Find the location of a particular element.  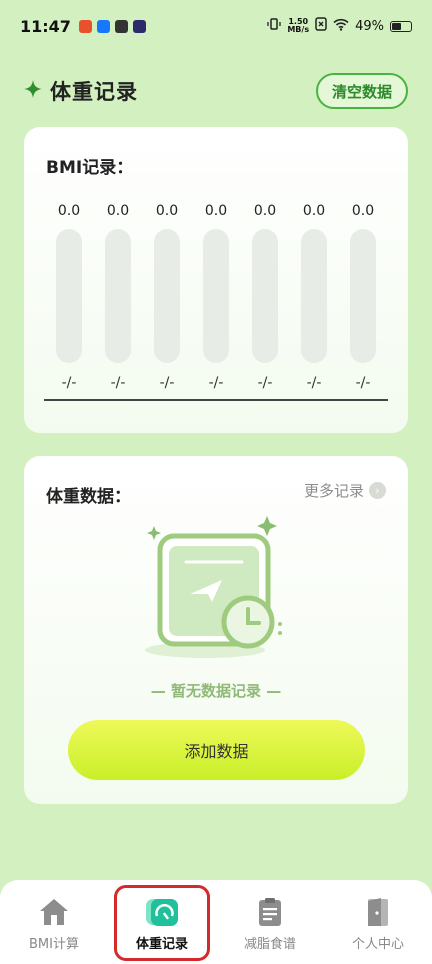

weight-card-title: 体重数据： is located at coordinates (88, 497).